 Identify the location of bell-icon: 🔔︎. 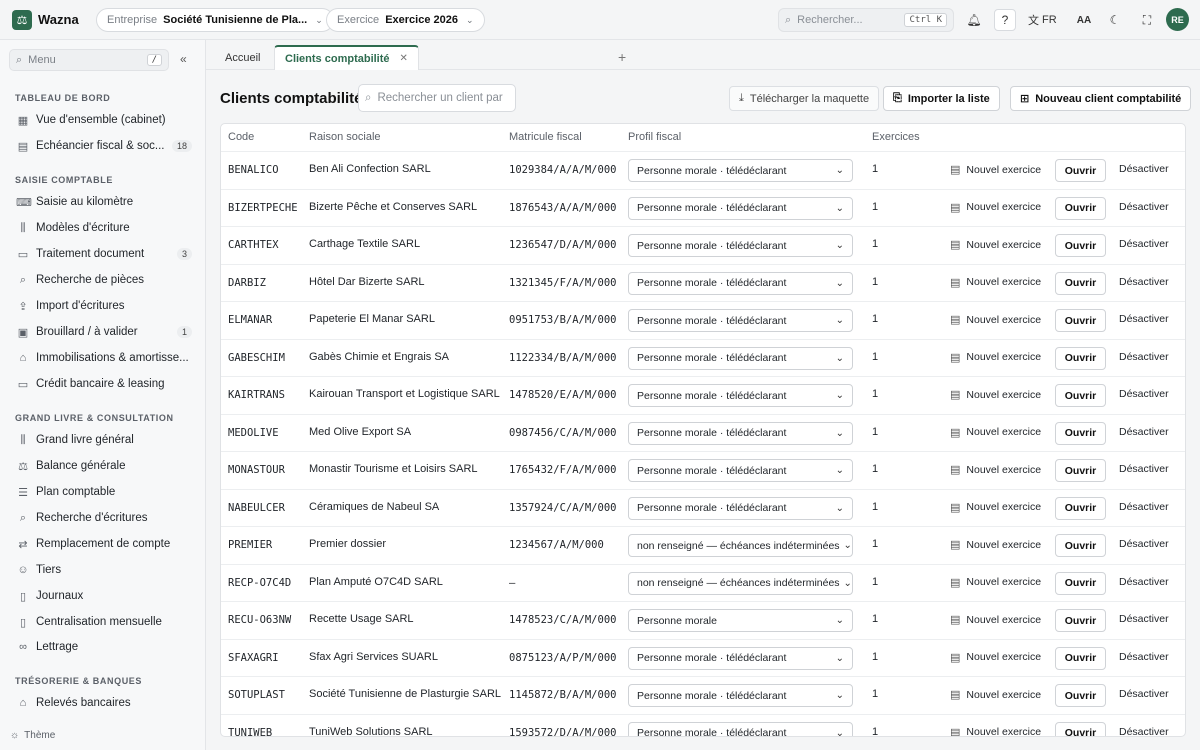
(974, 20).